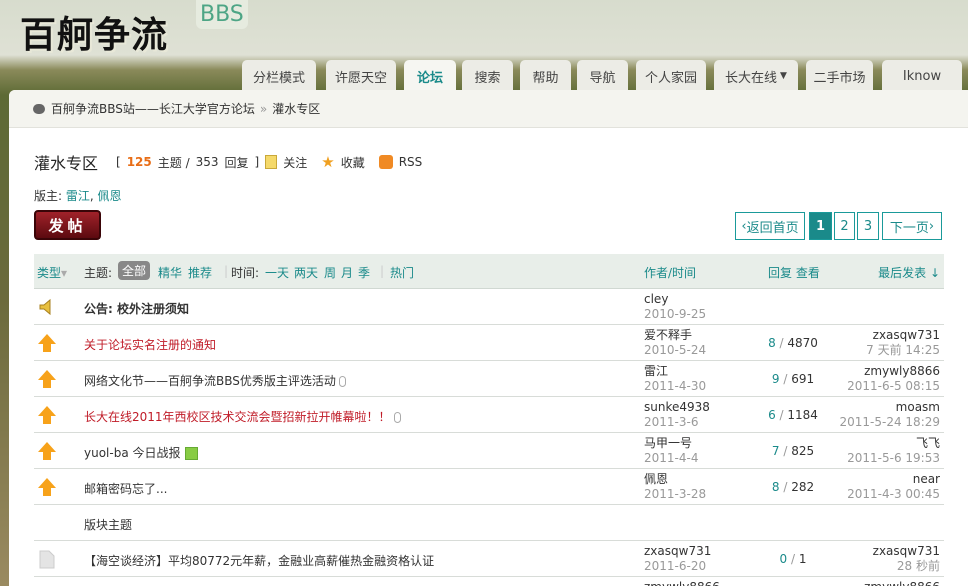  I want to click on author-link: cley, so click(675, 299).